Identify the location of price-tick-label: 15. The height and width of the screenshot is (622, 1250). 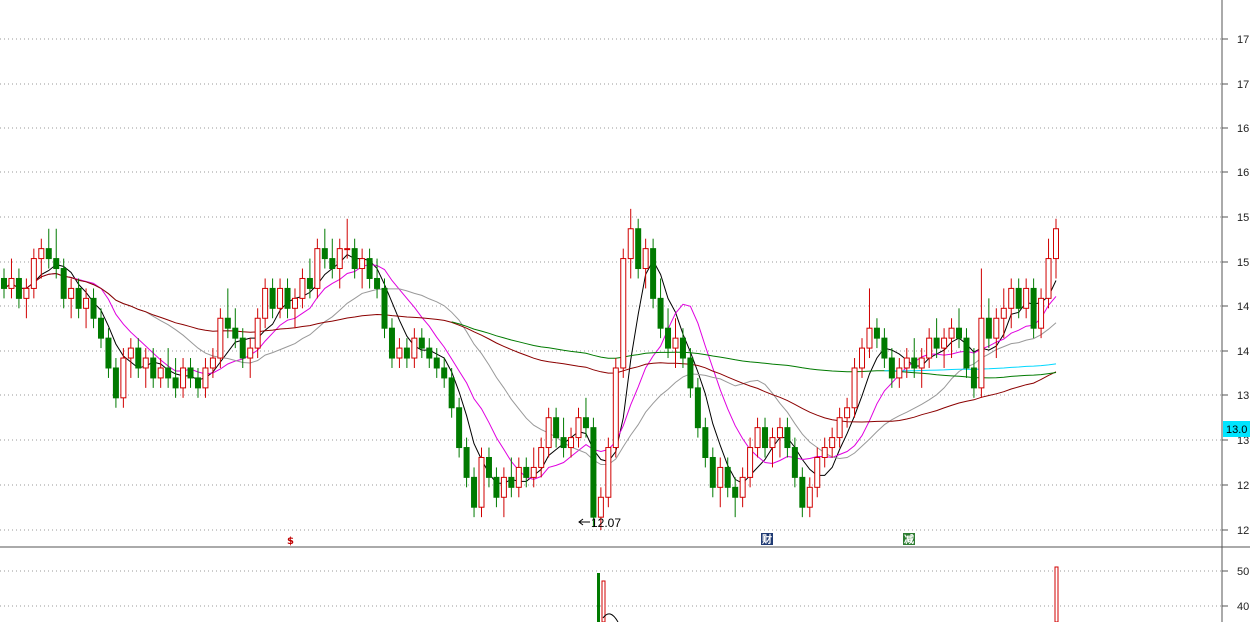
(1243, 263).